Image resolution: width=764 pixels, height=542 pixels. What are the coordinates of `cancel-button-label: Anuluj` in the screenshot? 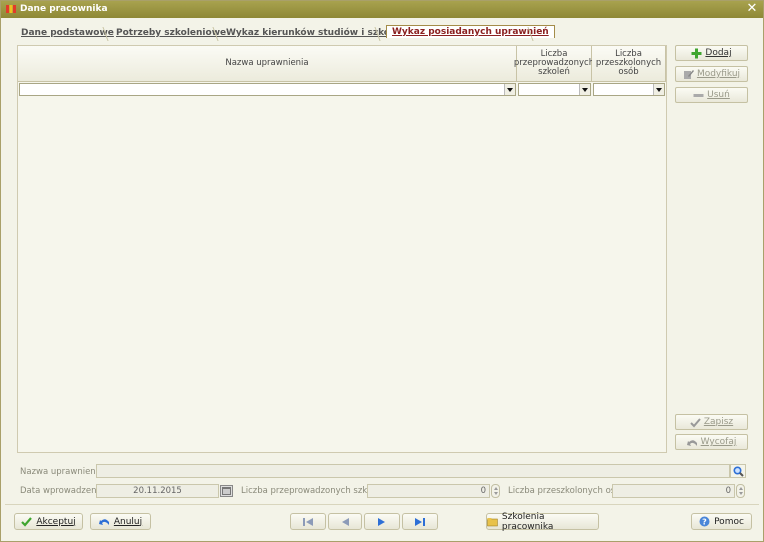 It's located at (128, 521).